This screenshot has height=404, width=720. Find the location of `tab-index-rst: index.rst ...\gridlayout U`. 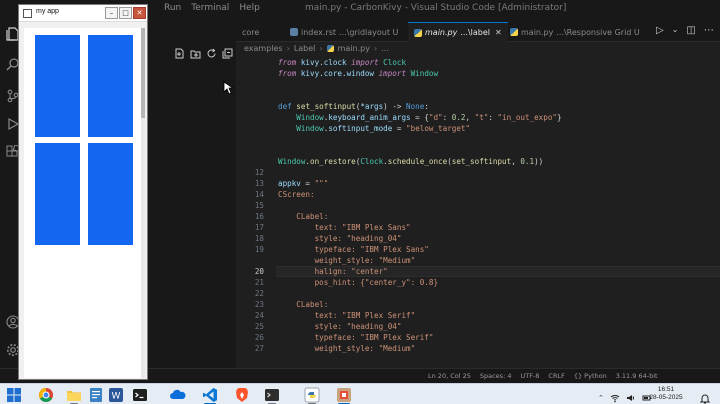

tab-index-rst: index.rst ...\gridlayout U is located at coordinates (344, 32).